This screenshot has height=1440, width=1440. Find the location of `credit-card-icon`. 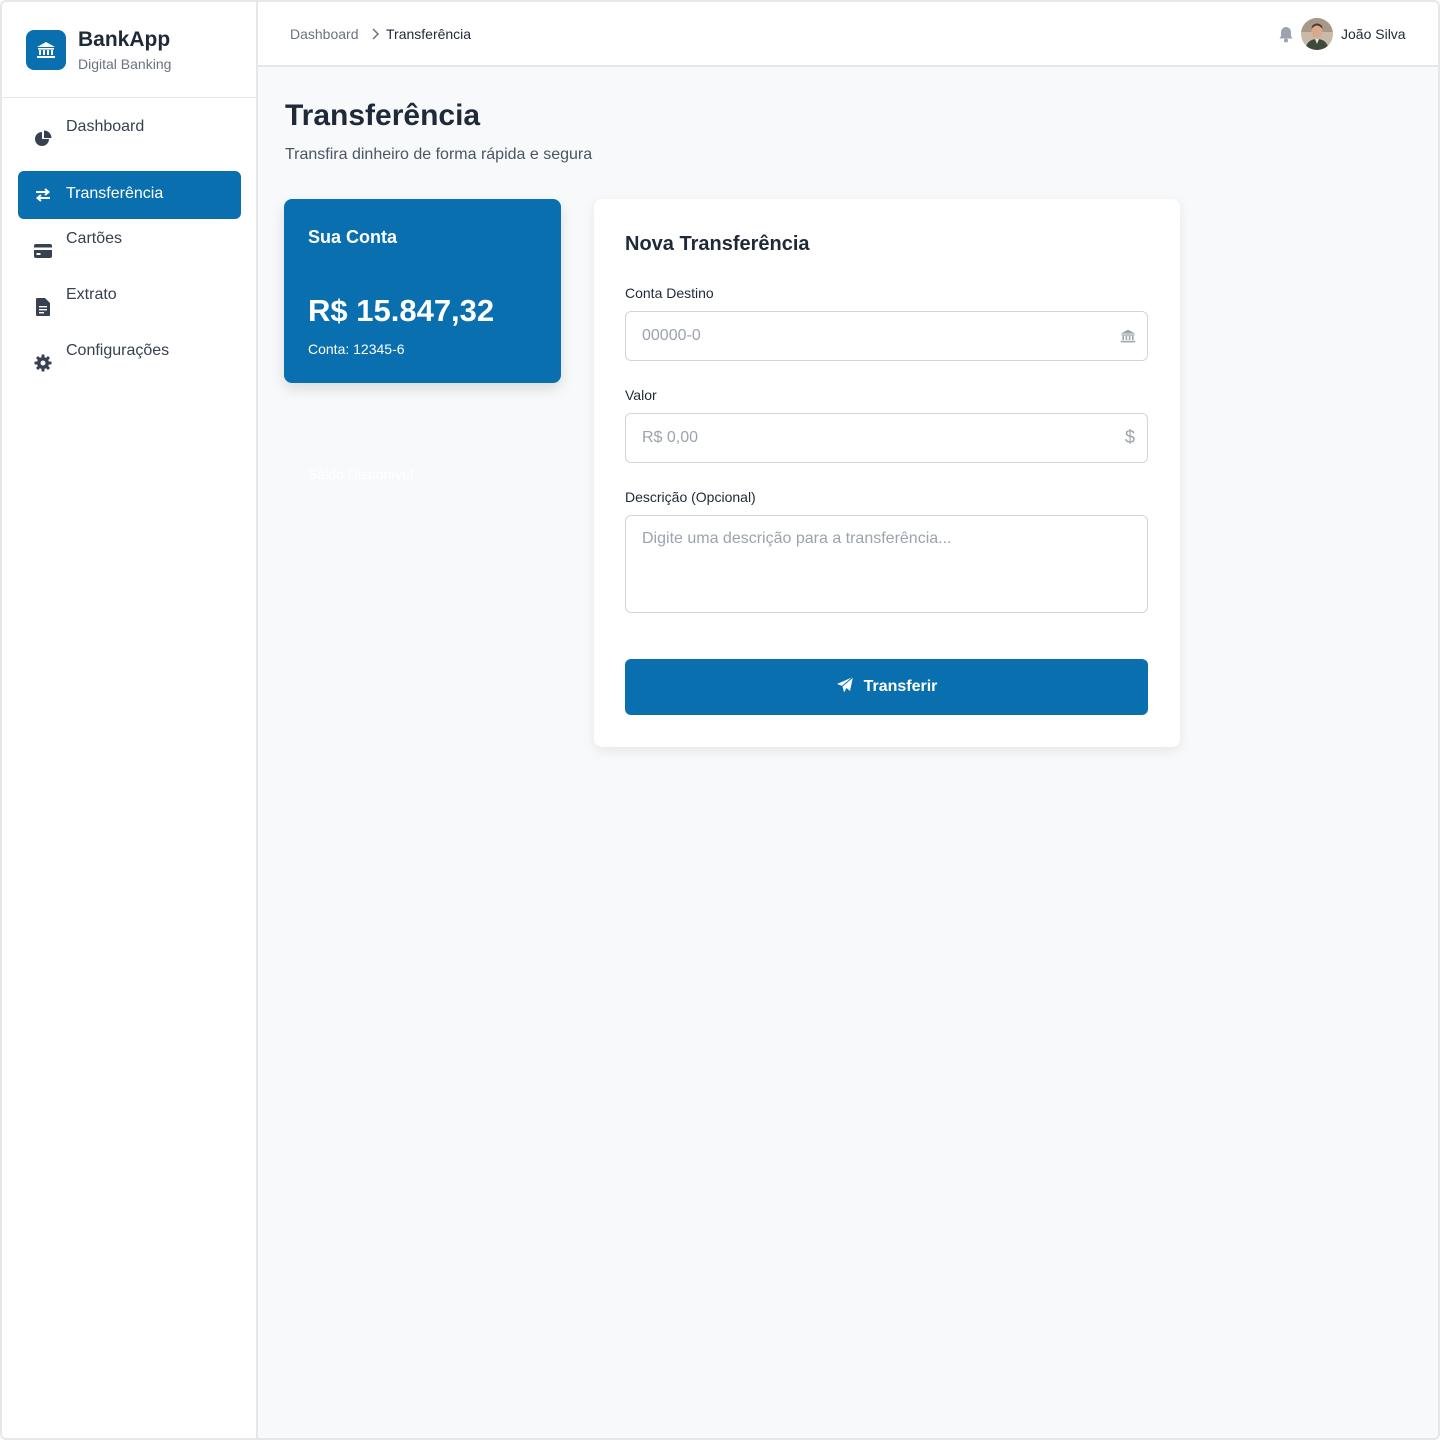

credit-card-icon is located at coordinates (43, 251).